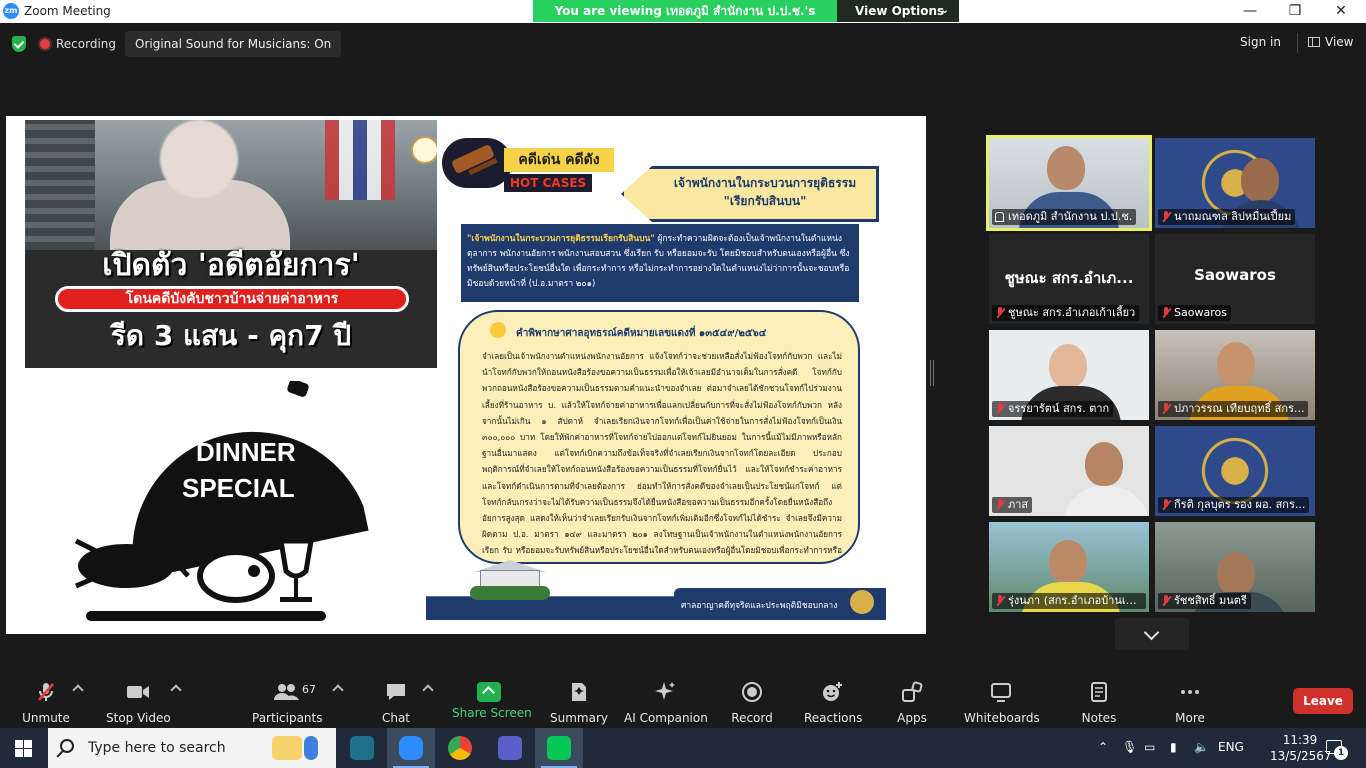  What do you see at coordinates (1129, 747) in the screenshot?
I see `tray-microphone-icon: 🎙` at bounding box center [1129, 747].